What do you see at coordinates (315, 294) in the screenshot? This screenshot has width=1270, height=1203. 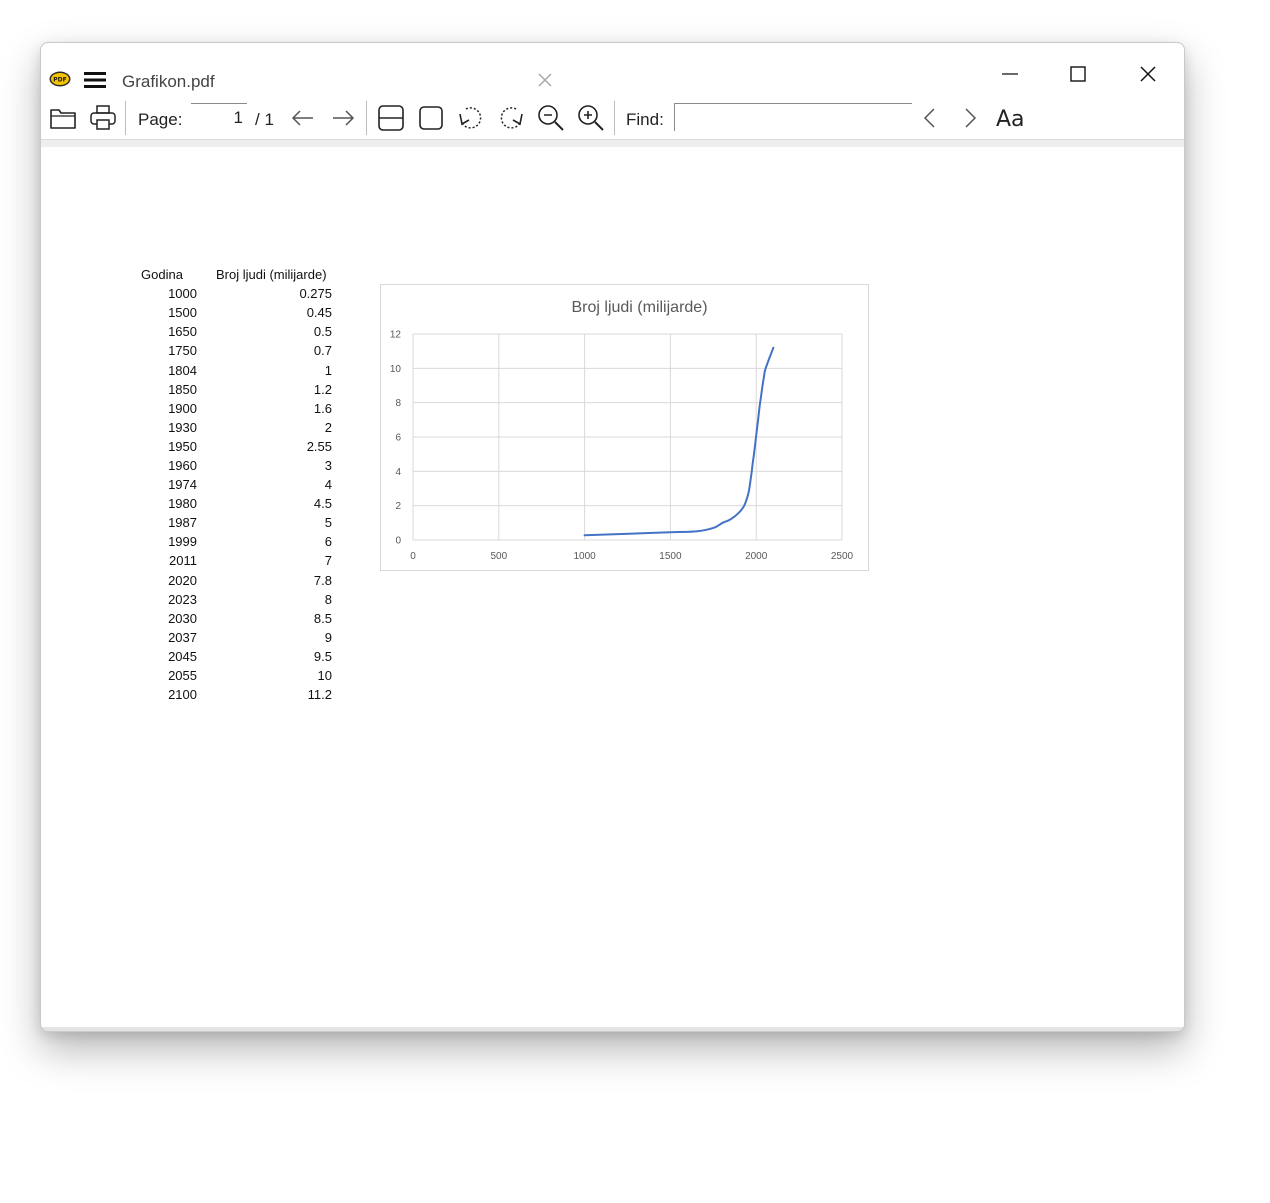 I see `cell-population: 0.275` at bounding box center [315, 294].